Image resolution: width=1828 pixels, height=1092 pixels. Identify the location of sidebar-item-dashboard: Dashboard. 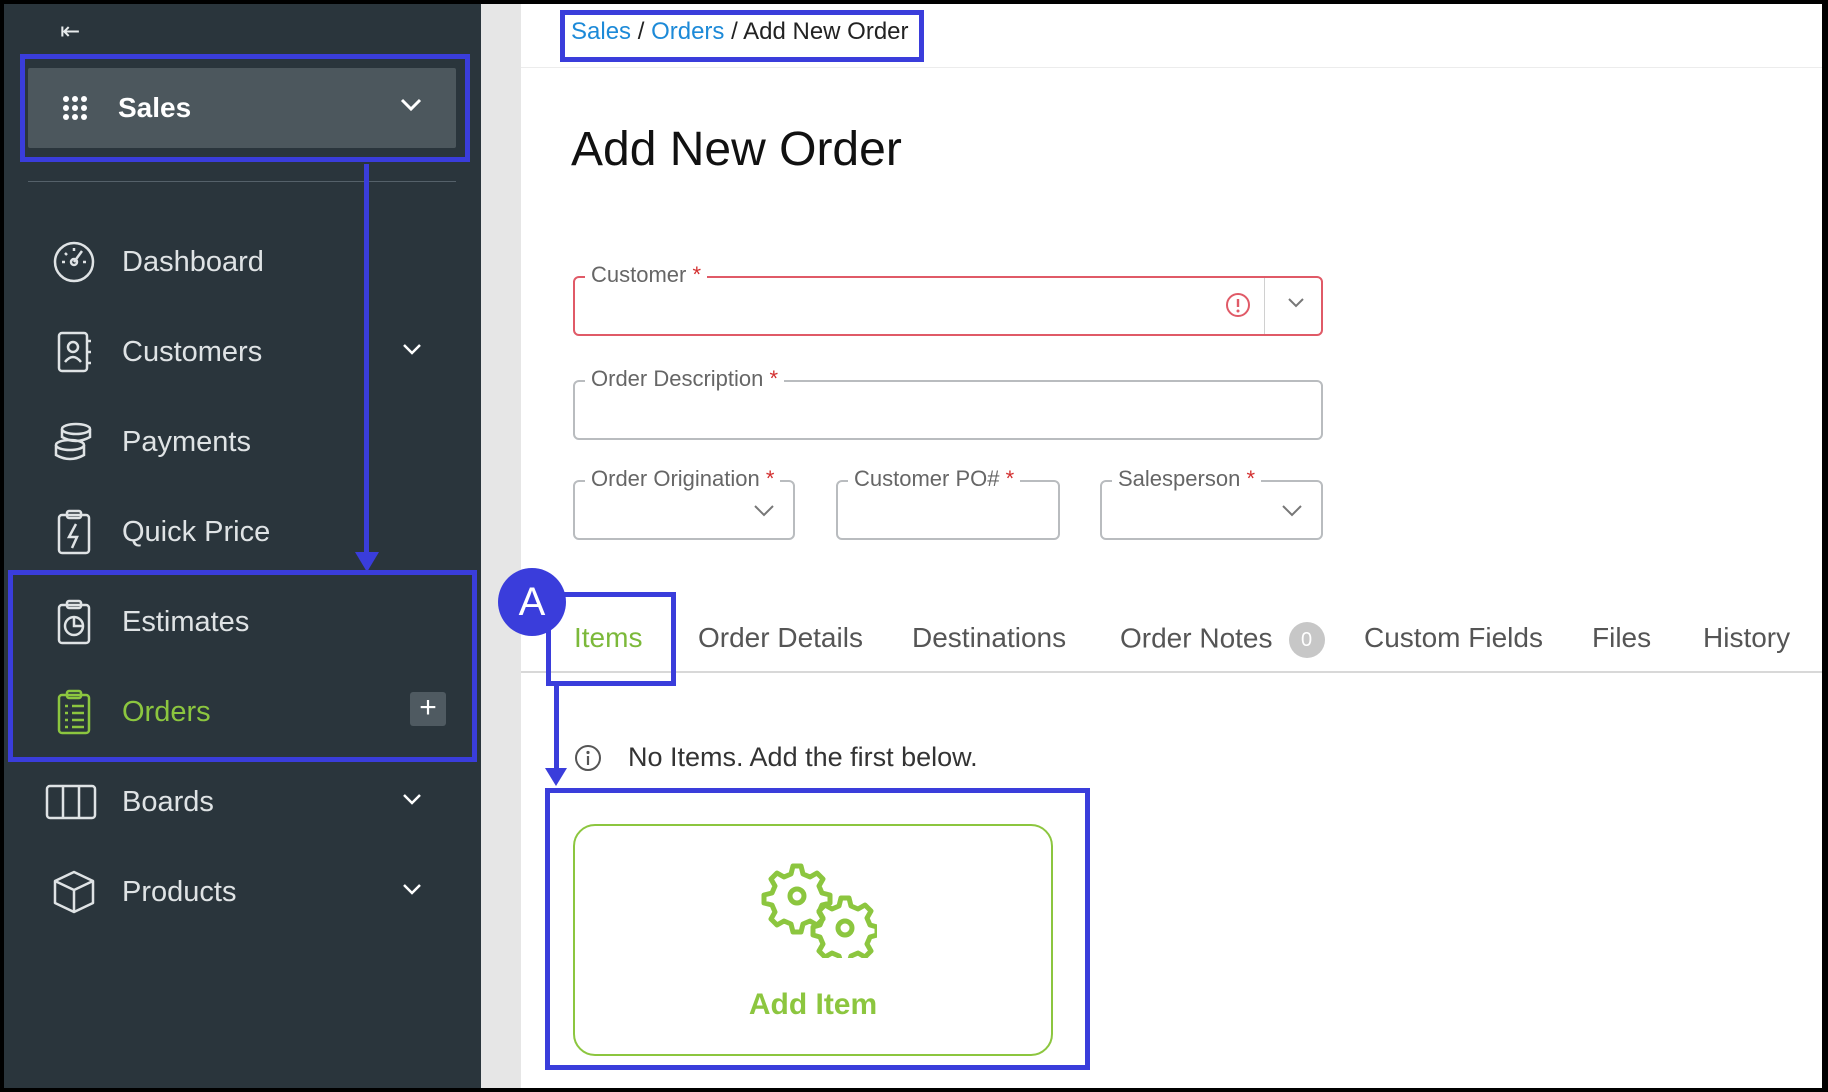
(239, 262).